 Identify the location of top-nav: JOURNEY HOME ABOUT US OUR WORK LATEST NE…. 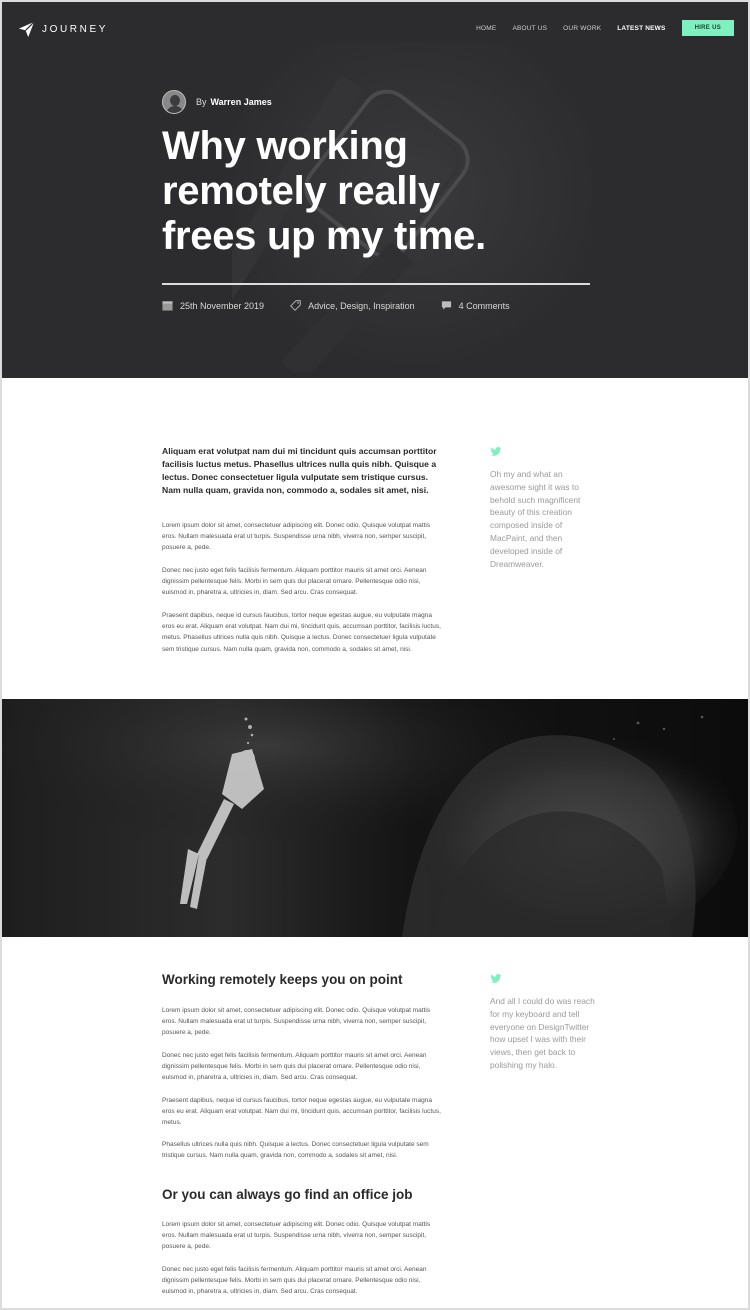
(375, 30).